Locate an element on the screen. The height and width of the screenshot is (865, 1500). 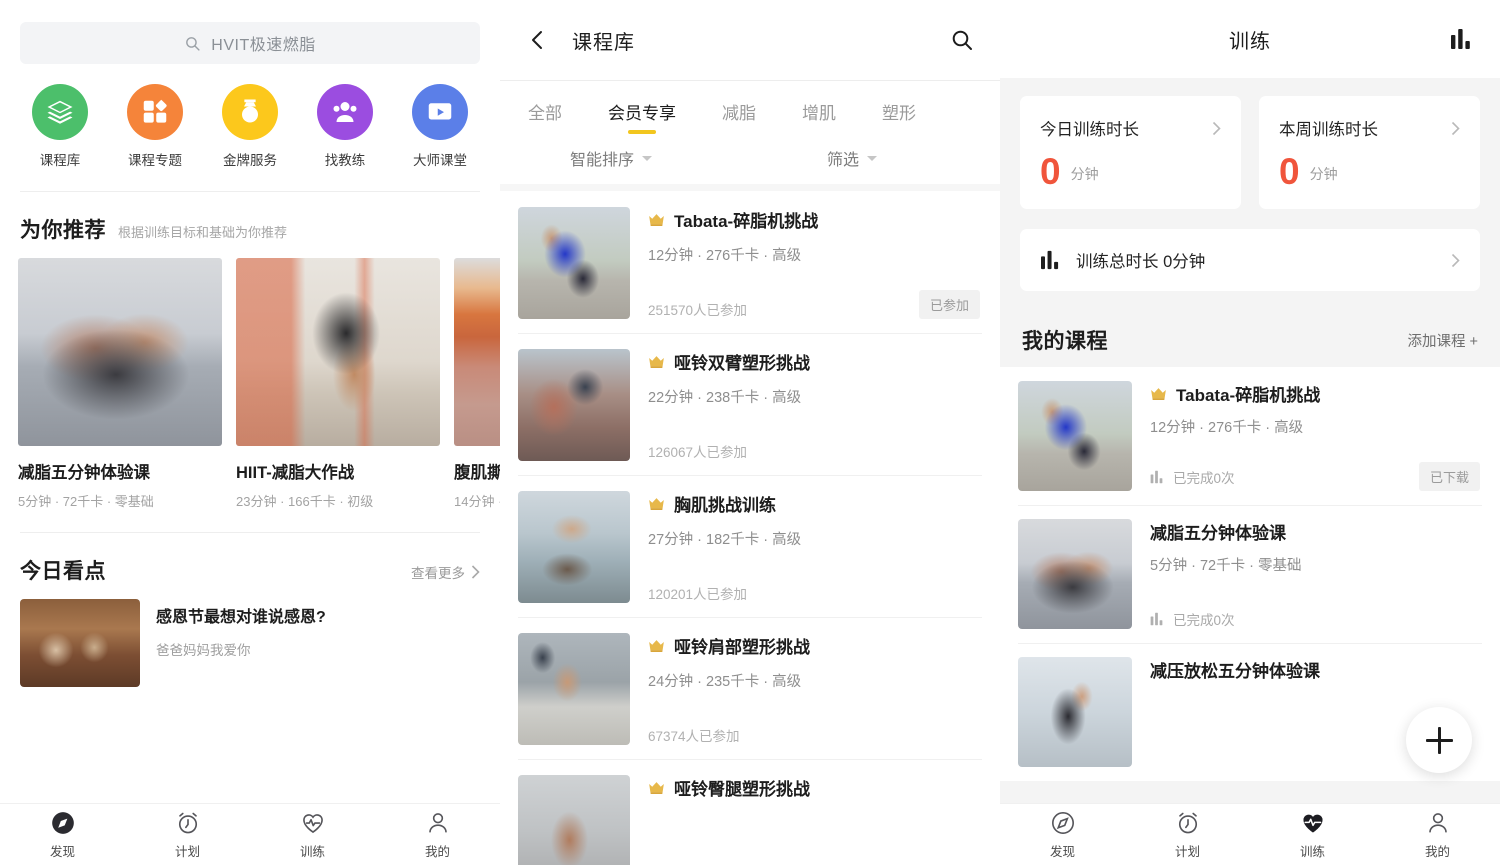
recommend-subtitle: 根据训练目标和基础为你推荐 is located at coordinates (203, 232).